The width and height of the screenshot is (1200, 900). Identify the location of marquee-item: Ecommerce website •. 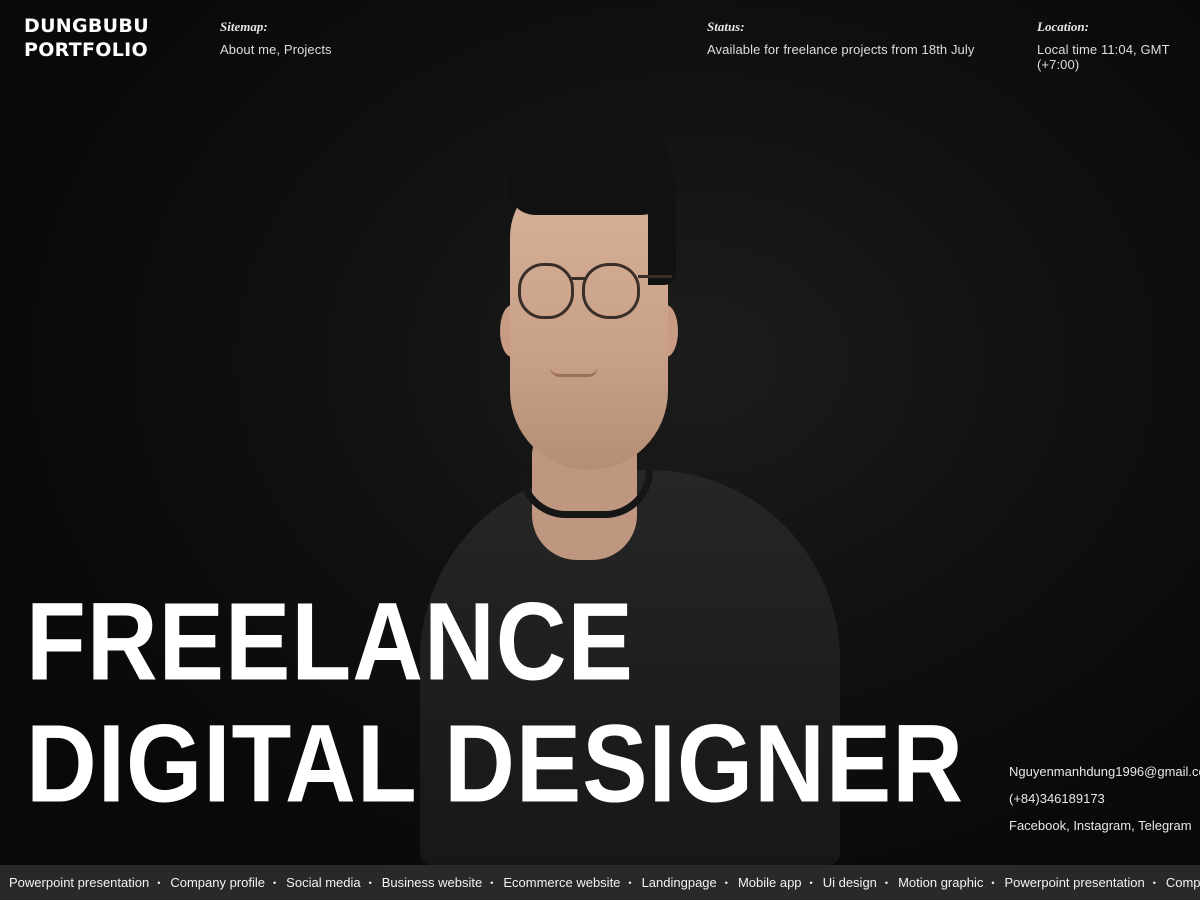
(572, 882).